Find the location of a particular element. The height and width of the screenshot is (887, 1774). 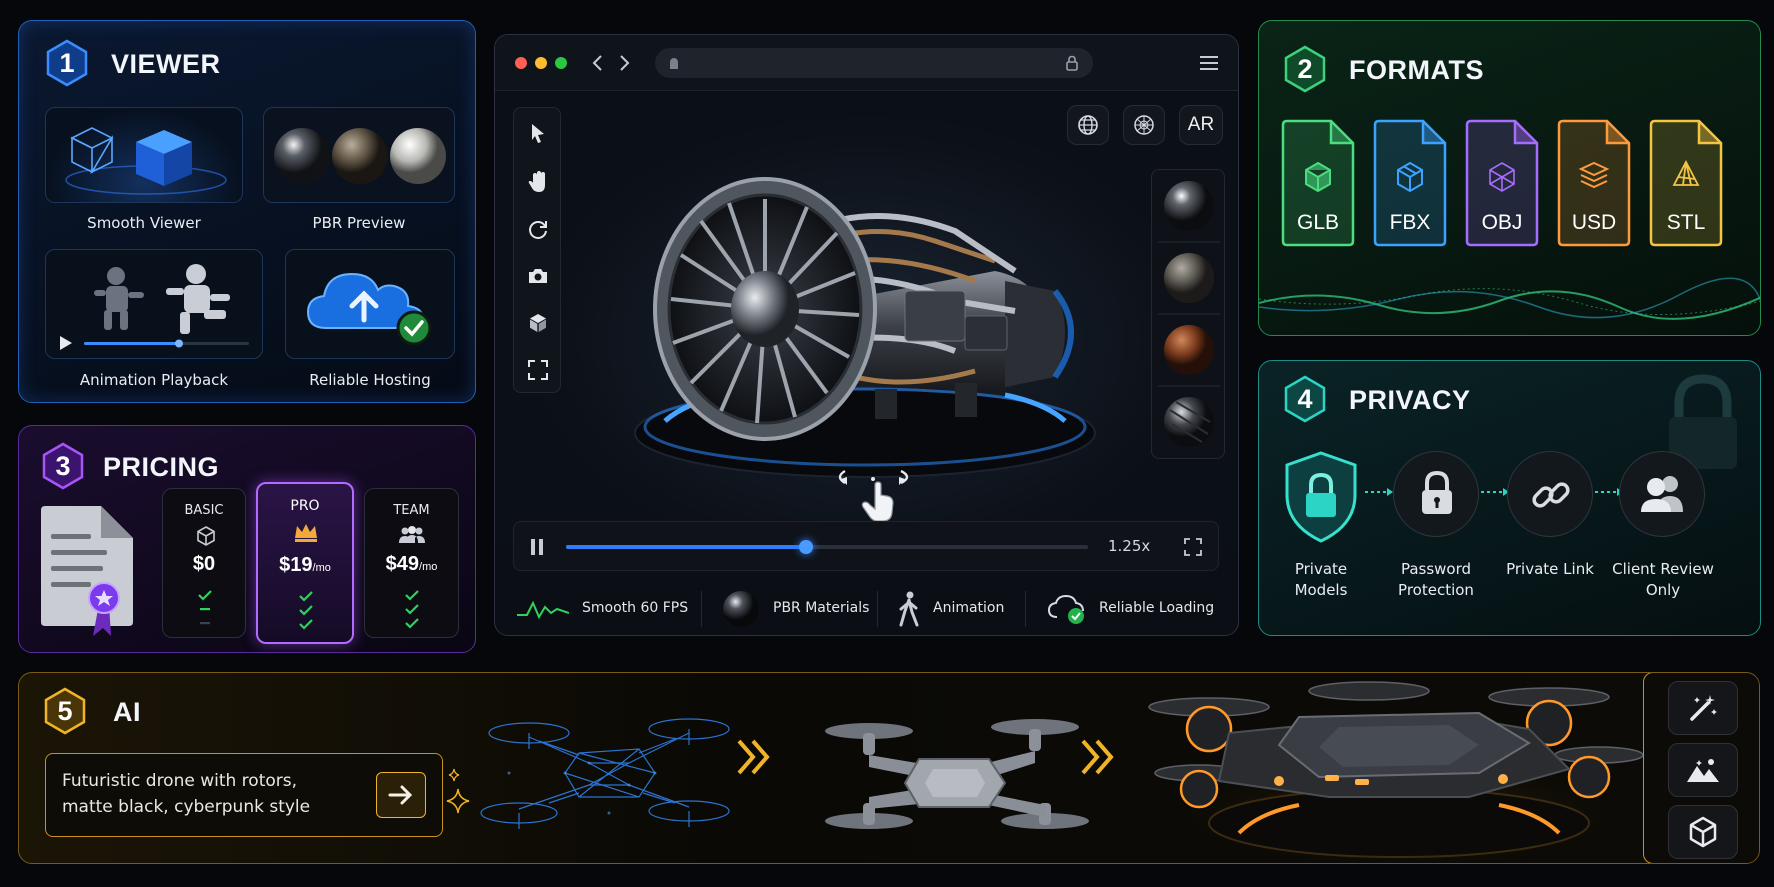

browser-toolbar is located at coordinates (866, 63).